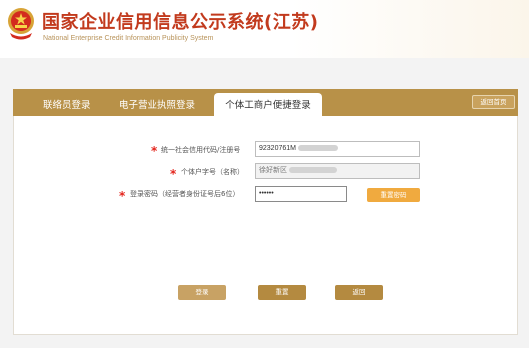  I want to click on password-label: 登录密码（经营者身份证号后6位）, so click(185, 194).